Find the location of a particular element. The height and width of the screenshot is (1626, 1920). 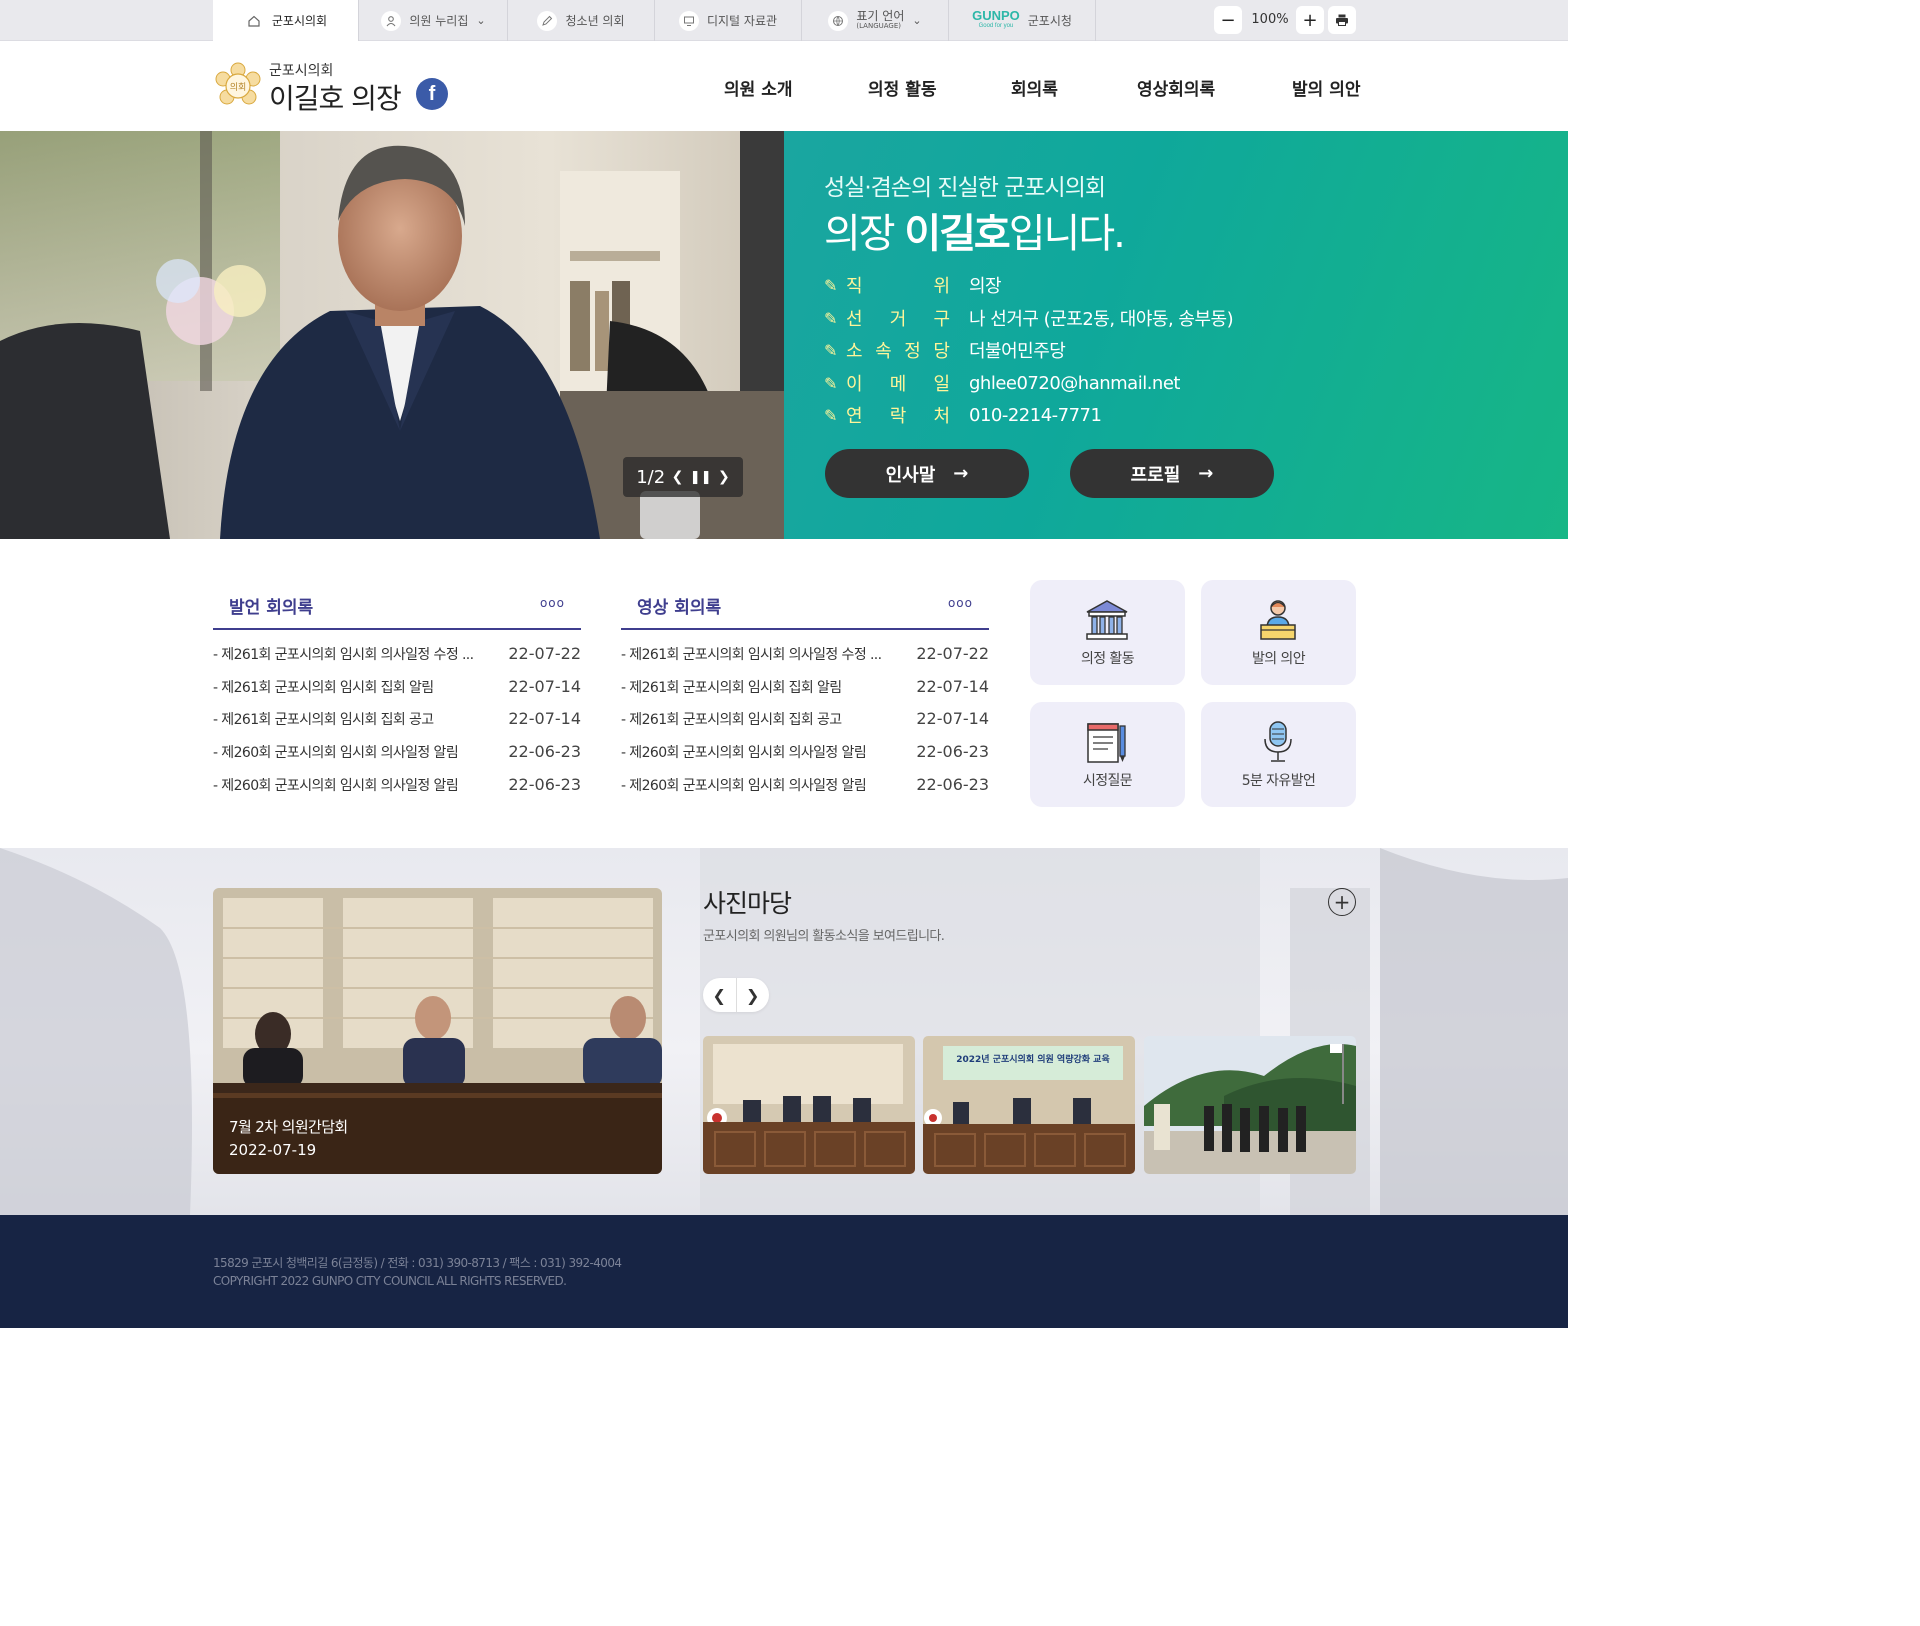

person-icon is located at coordinates (391, 20).